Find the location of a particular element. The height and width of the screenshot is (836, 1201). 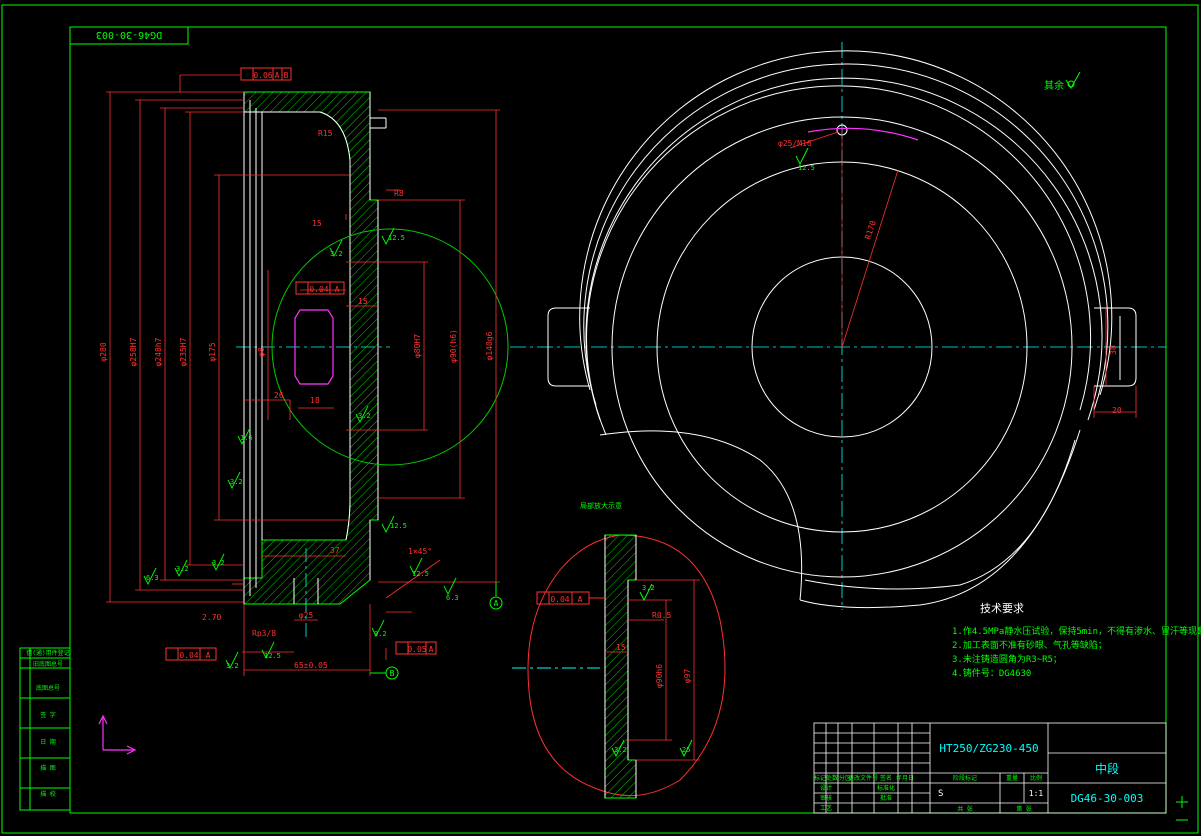

dim-65: 65±0.05 is located at coordinates (311, 665).